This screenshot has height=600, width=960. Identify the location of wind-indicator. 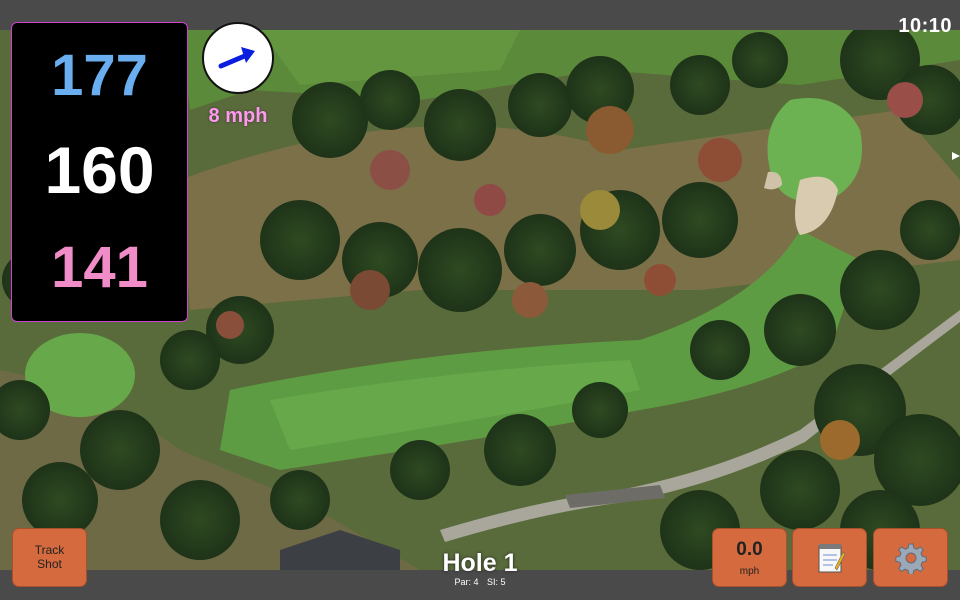
(238, 58).